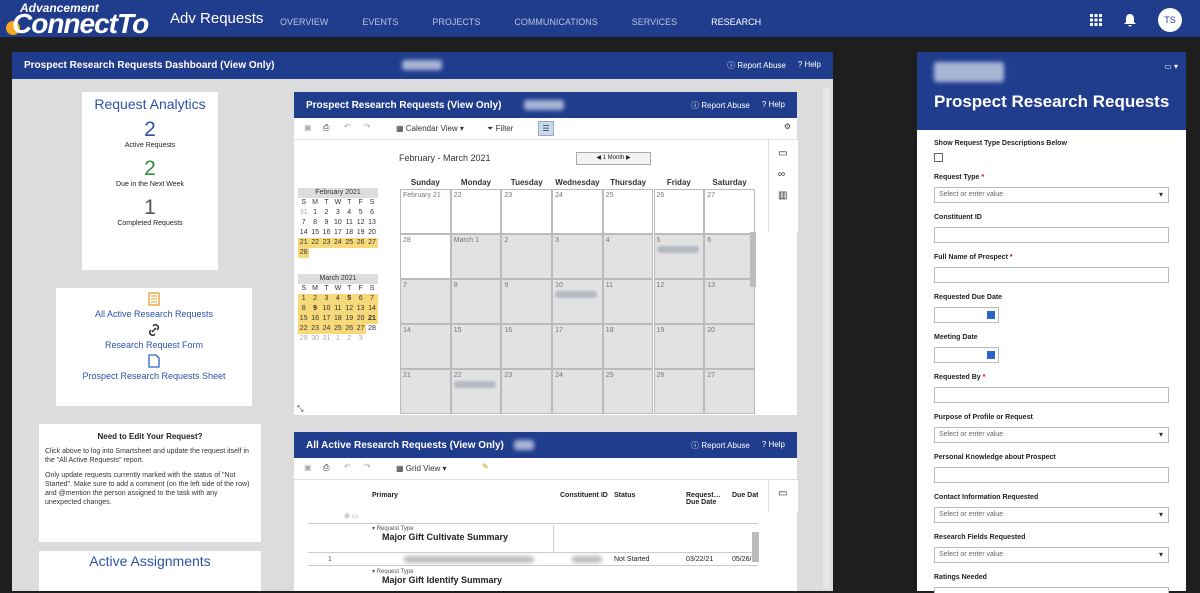 This screenshot has height=593, width=1200. I want to click on report-scrollbar, so click(755, 547).